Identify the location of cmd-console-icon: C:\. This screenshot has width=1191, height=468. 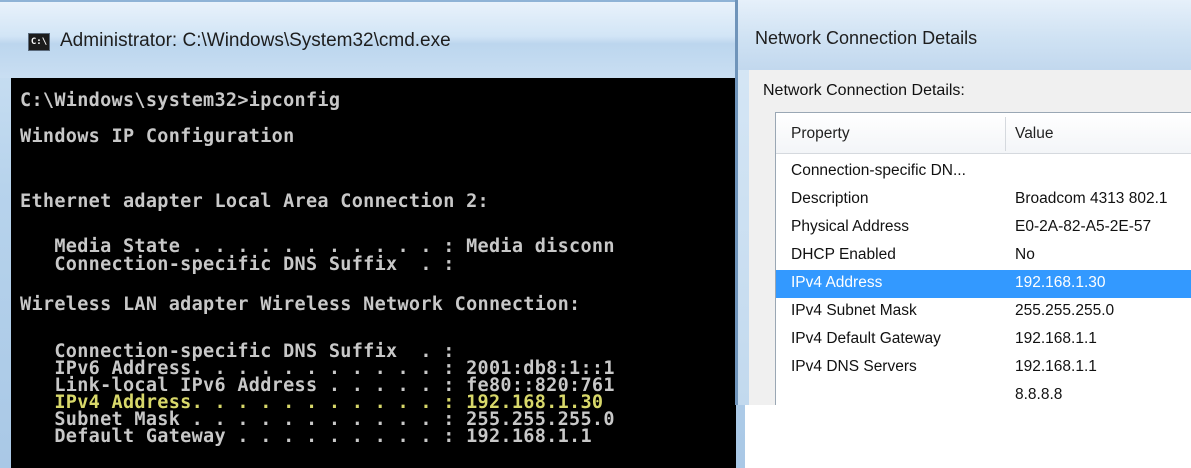
(39, 42).